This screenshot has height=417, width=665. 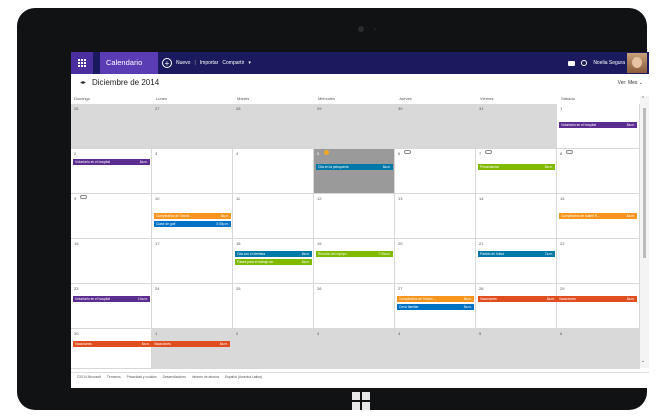 I want to click on calendar-event: Clase de golf 3:30p.m., so click(x=192, y=224).